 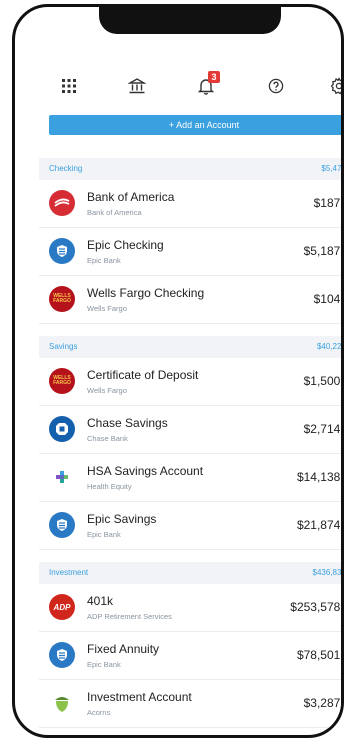 What do you see at coordinates (99, 712) in the screenshot?
I see `account-institution: Acorns` at bounding box center [99, 712].